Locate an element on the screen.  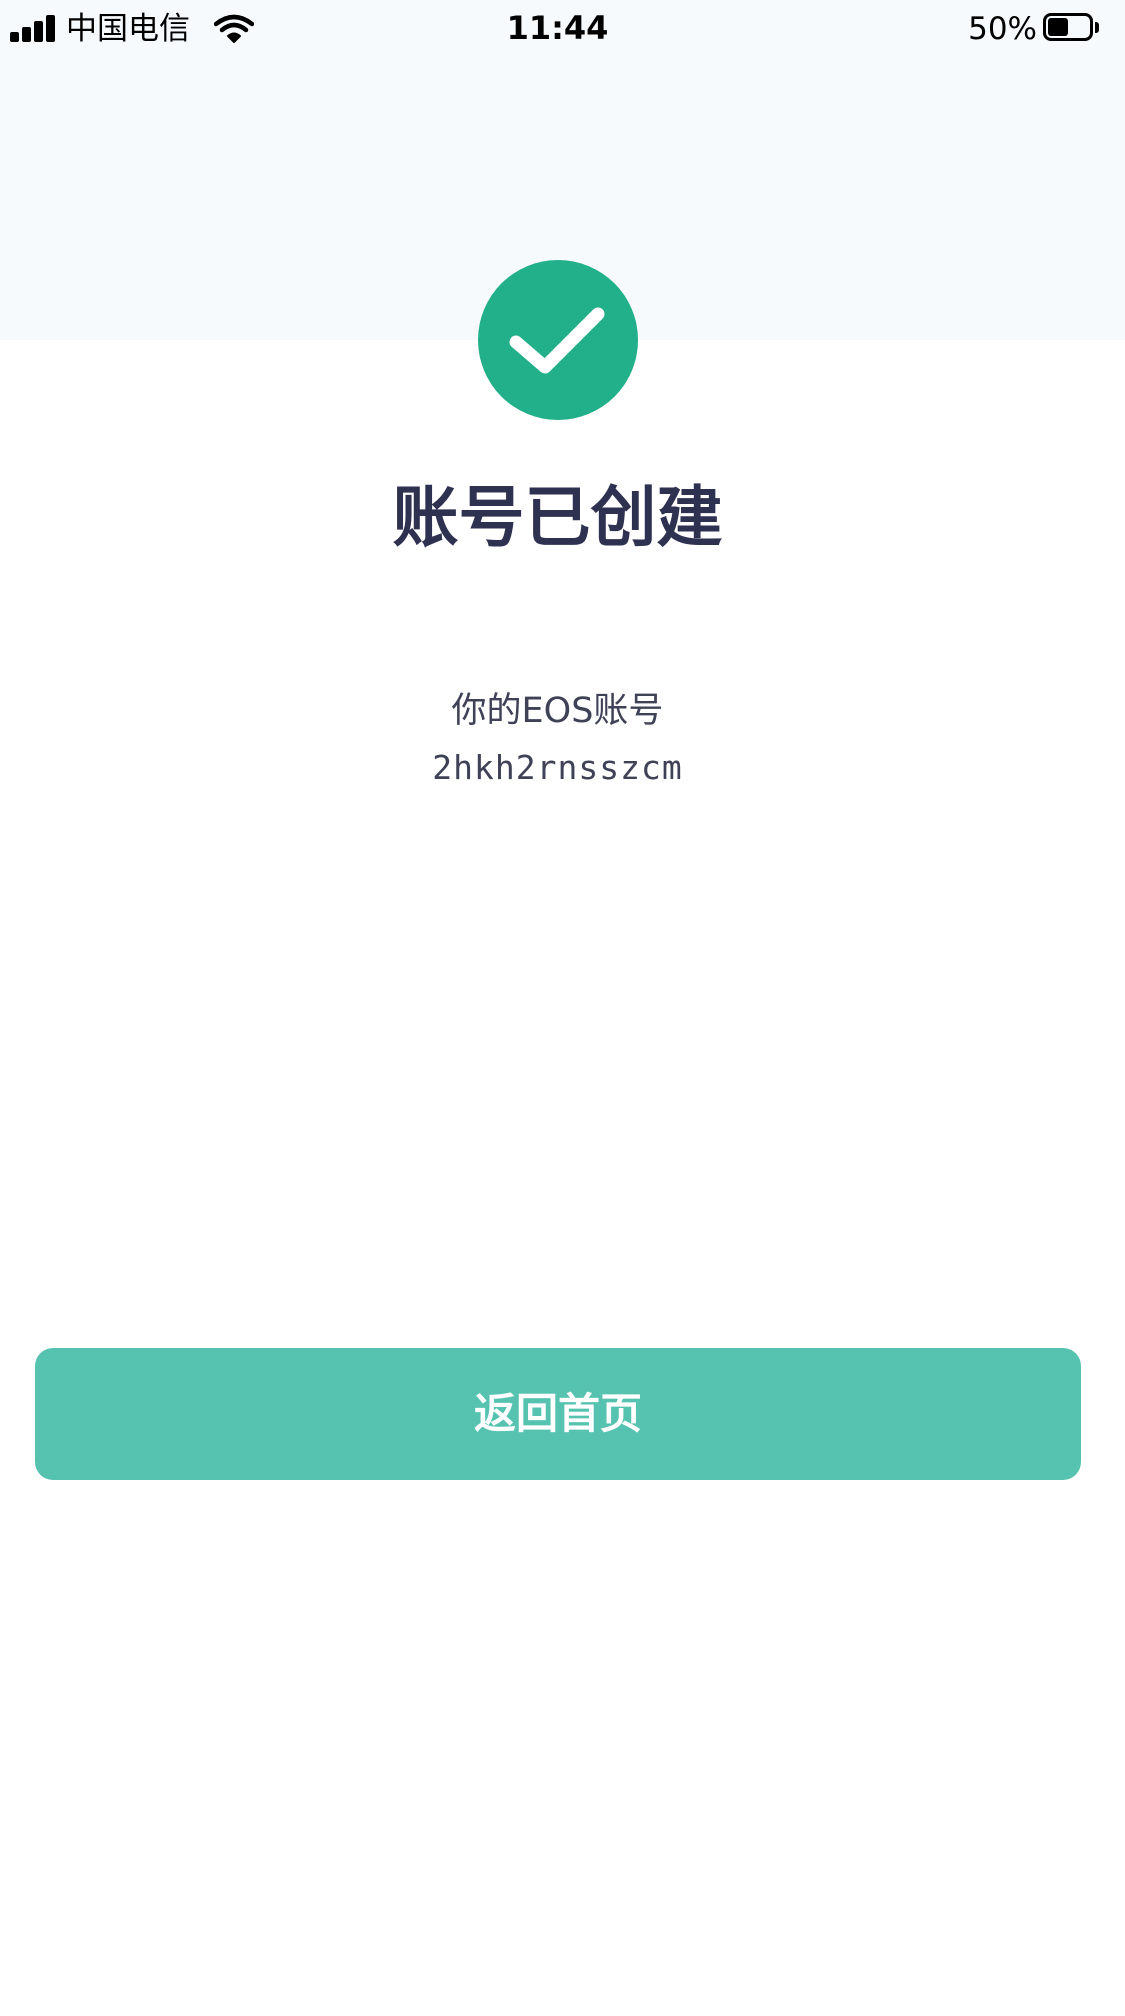
back-to-home-button: 返回首页 is located at coordinates (558, 1414).